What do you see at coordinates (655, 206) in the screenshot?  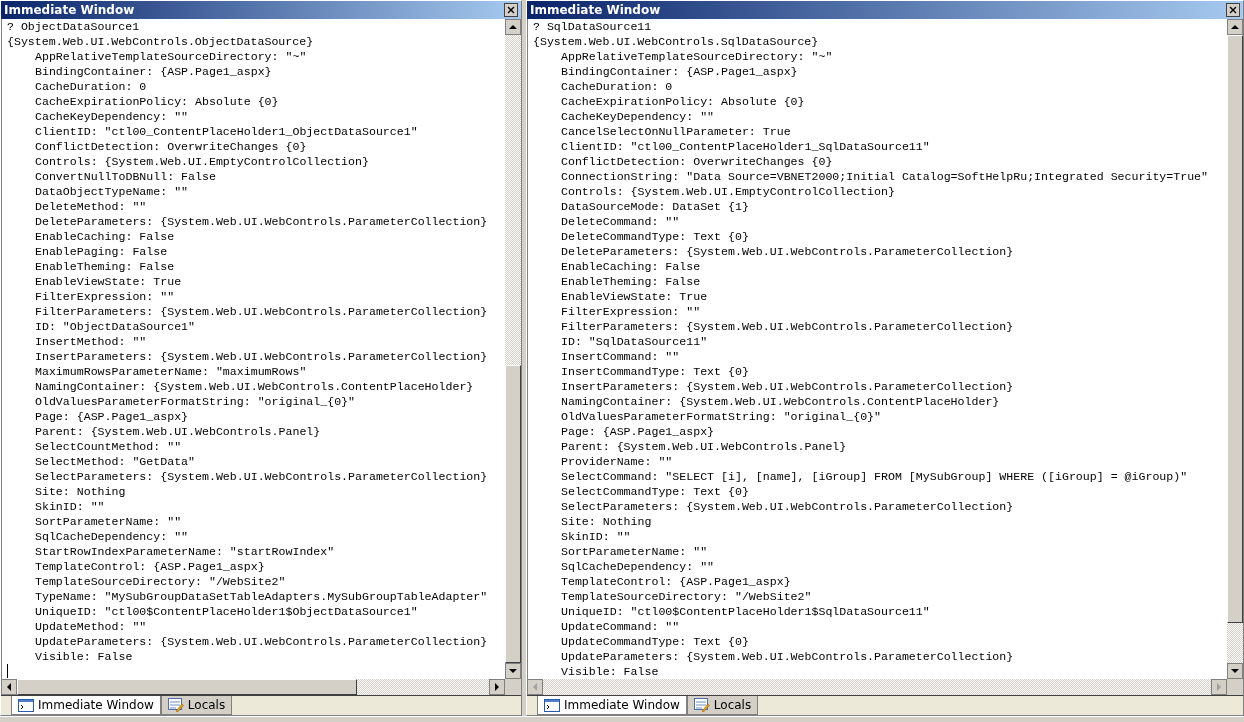 I see `property-line: DataSourceMode: DataSet {1}` at bounding box center [655, 206].